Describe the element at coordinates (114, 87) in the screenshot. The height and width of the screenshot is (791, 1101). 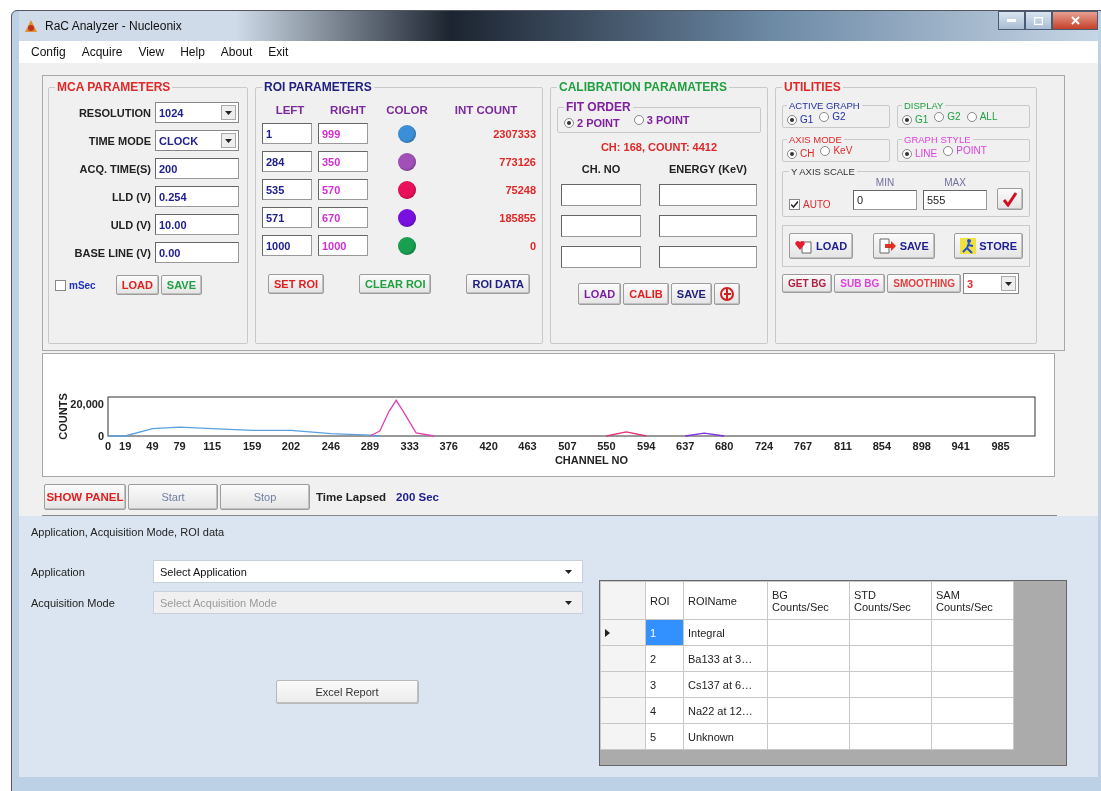
I see `group-title: MCA PARAMETERS` at that location.